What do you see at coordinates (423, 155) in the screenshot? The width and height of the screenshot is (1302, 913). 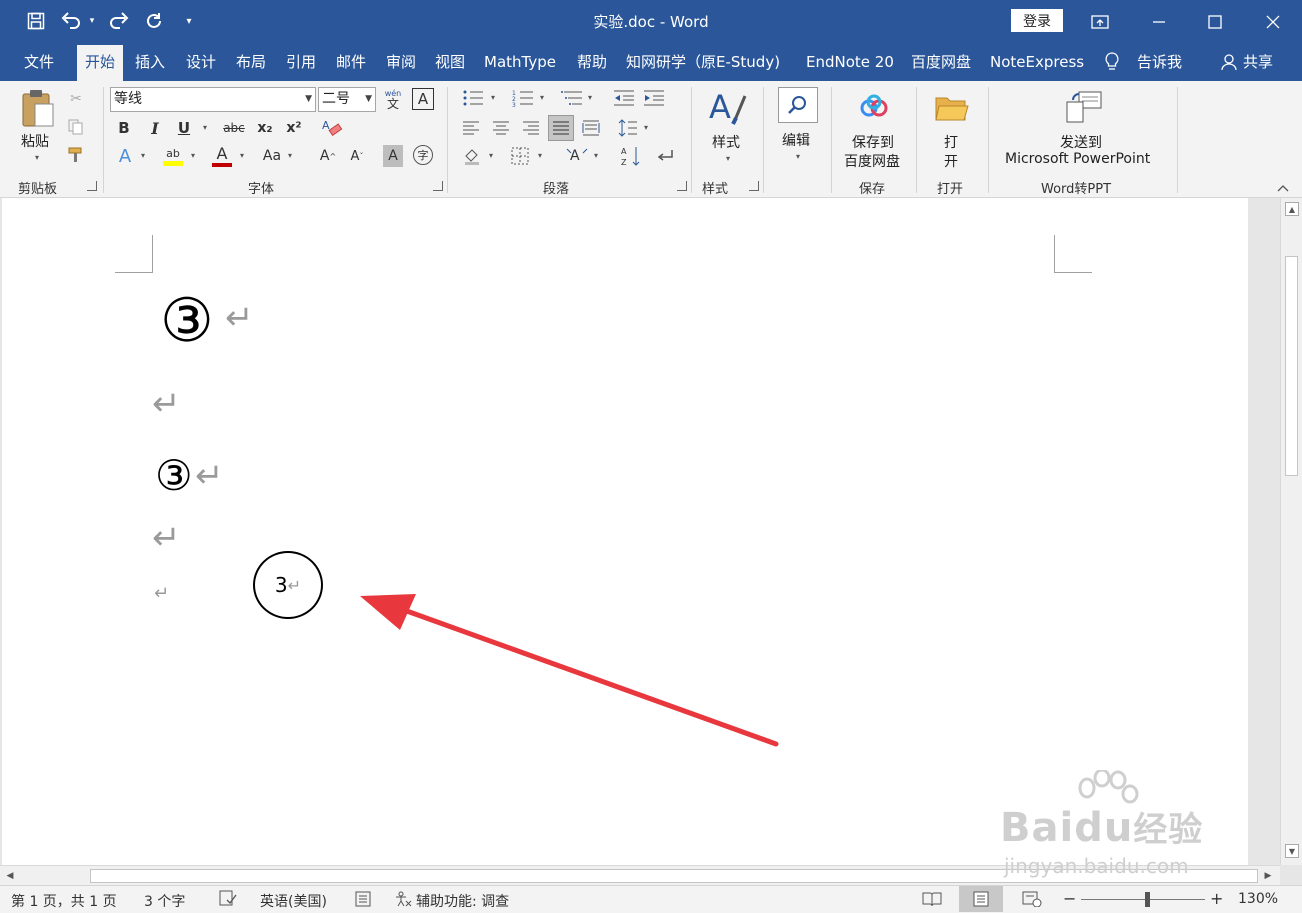 I see `enclose-characters-icon: 字` at bounding box center [423, 155].